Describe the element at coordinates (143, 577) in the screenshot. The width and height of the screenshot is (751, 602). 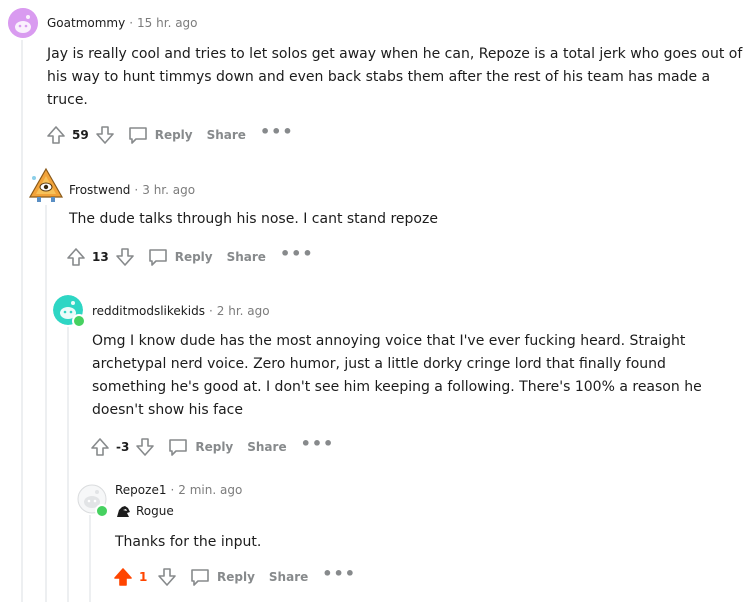
I see `vote-score: 1` at that location.